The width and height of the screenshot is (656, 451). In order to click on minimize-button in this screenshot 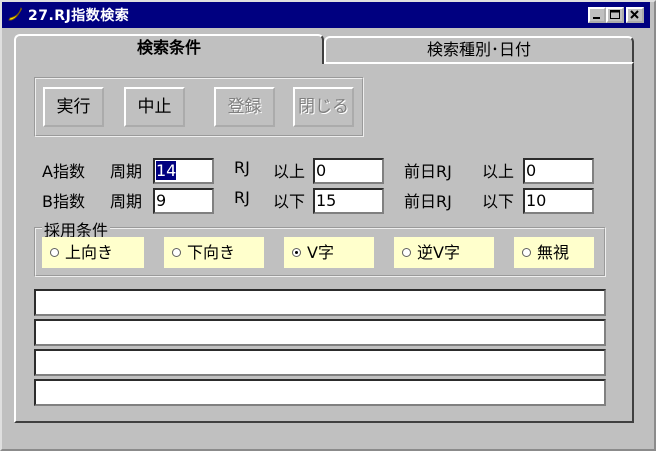, I will do `click(597, 15)`.